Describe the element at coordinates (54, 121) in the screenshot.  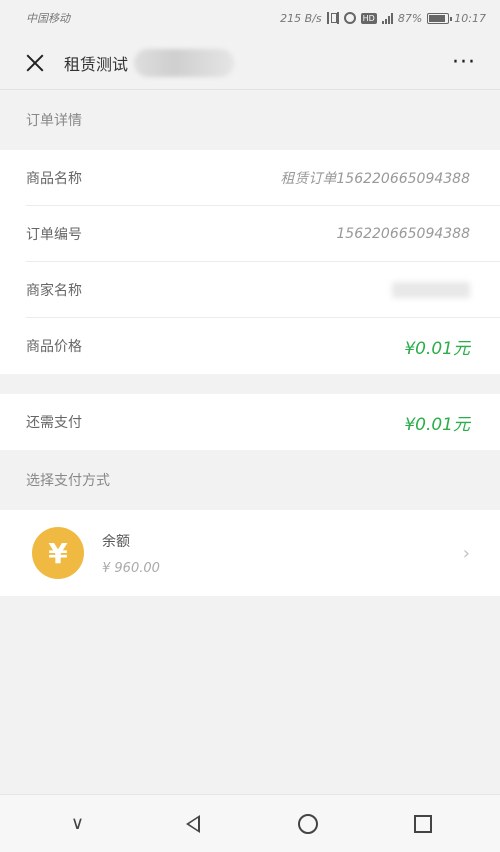
I see `order-section-header: 订单详情` at that location.